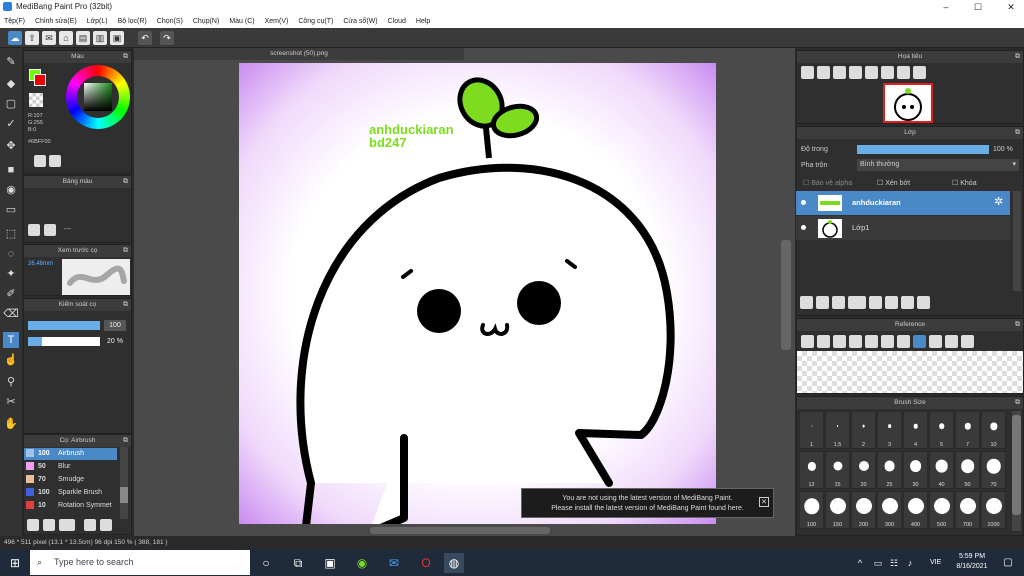  I want to click on rotate-right-icon, so click(903, 72).